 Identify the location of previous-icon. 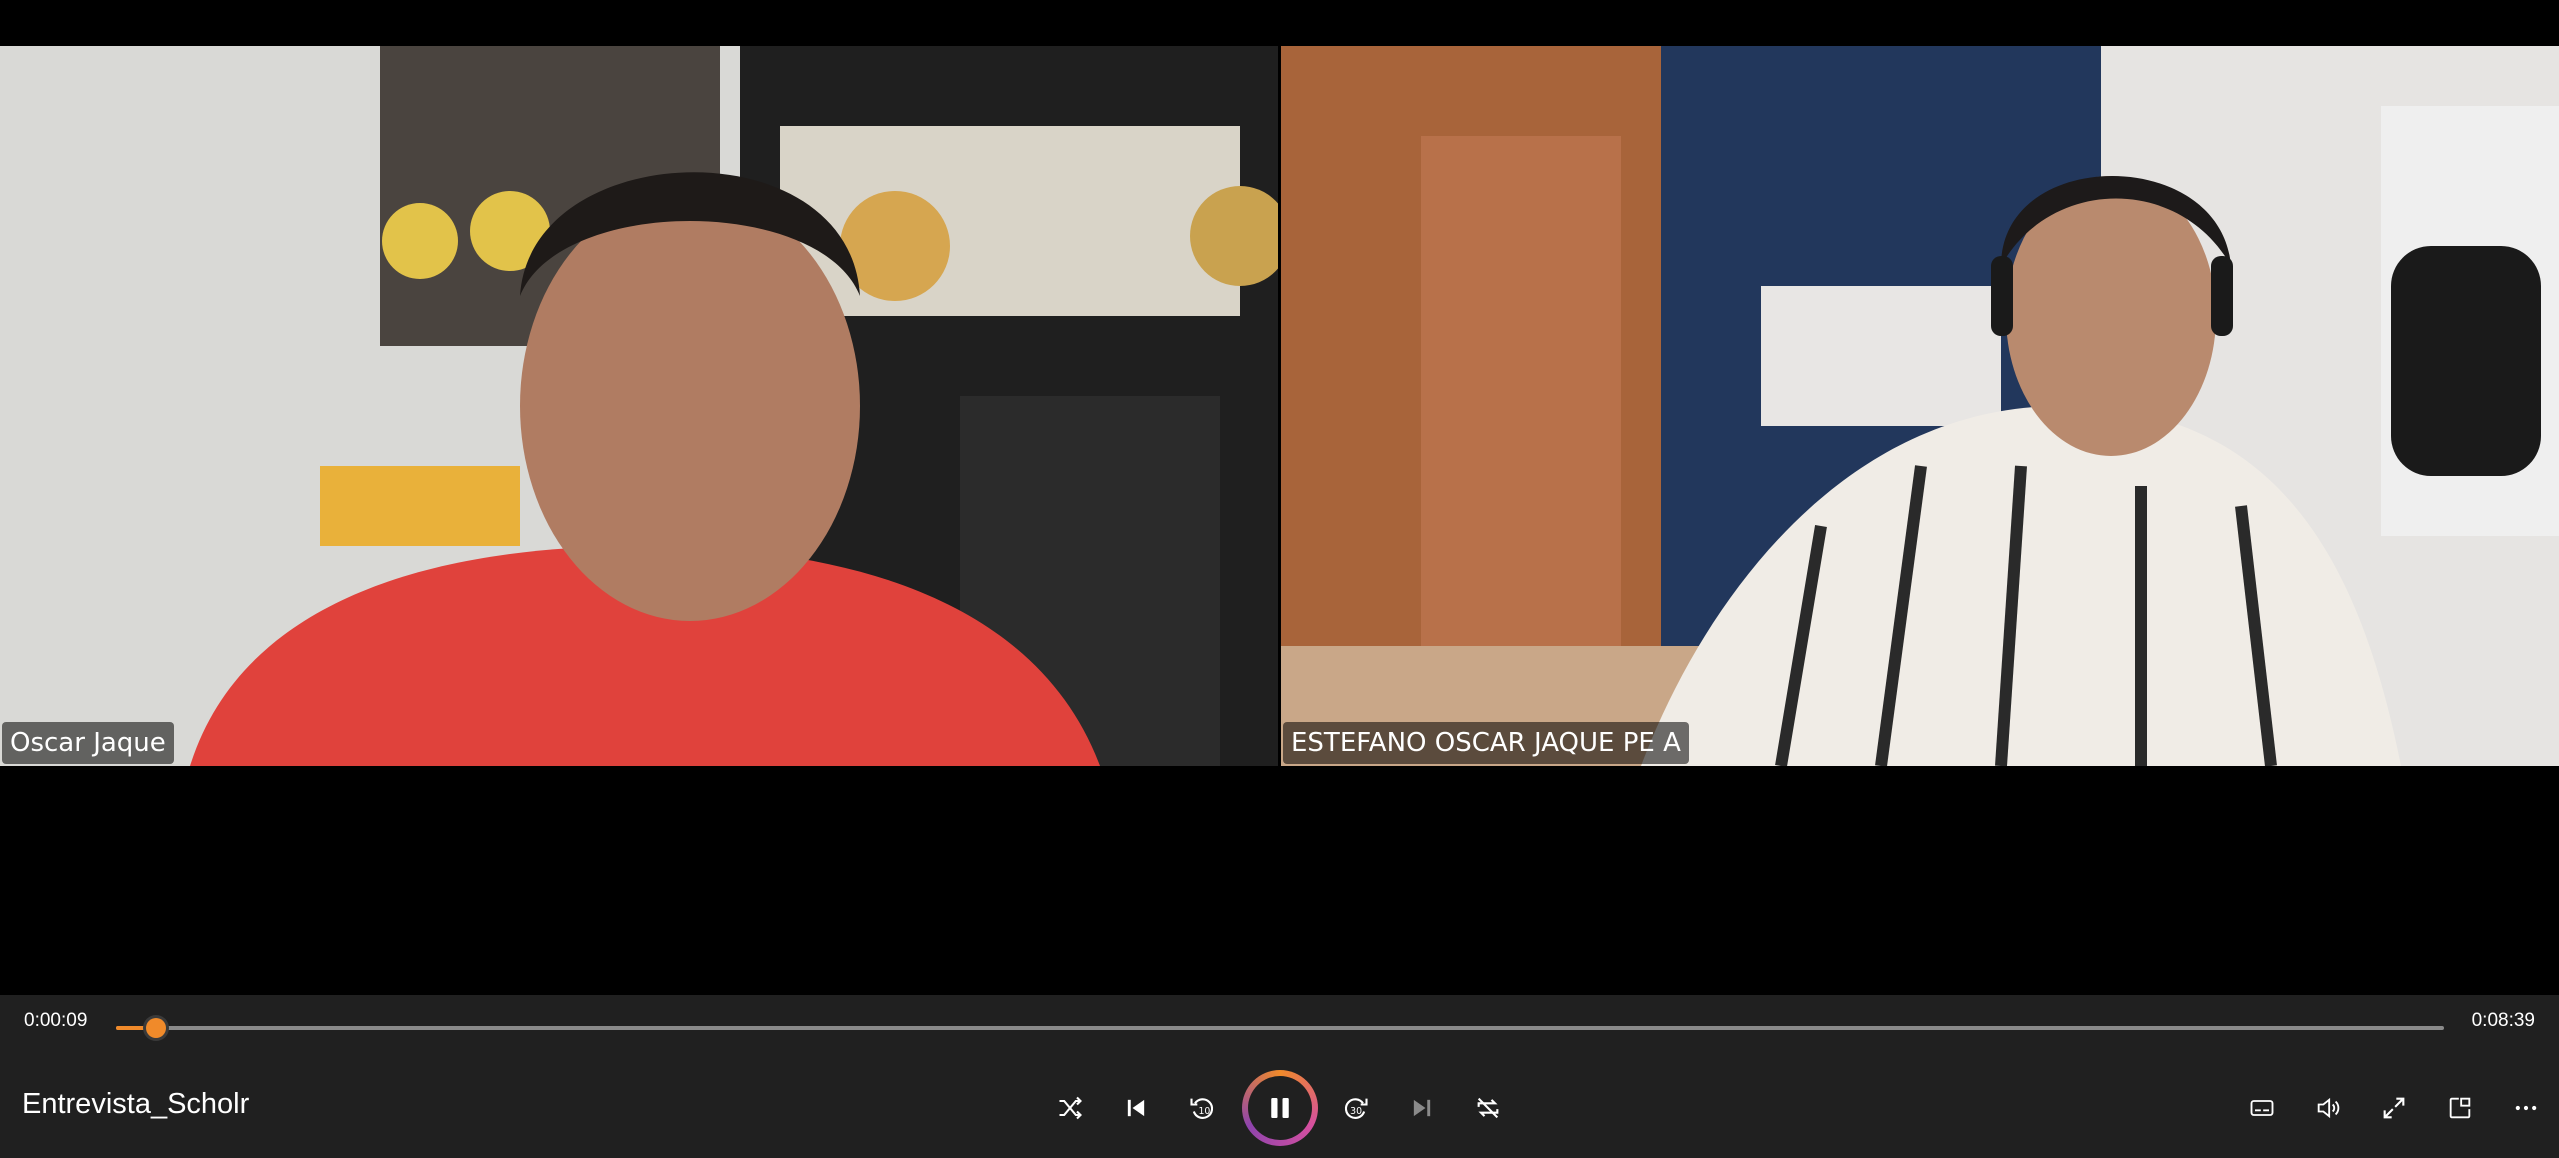
(1136, 1108).